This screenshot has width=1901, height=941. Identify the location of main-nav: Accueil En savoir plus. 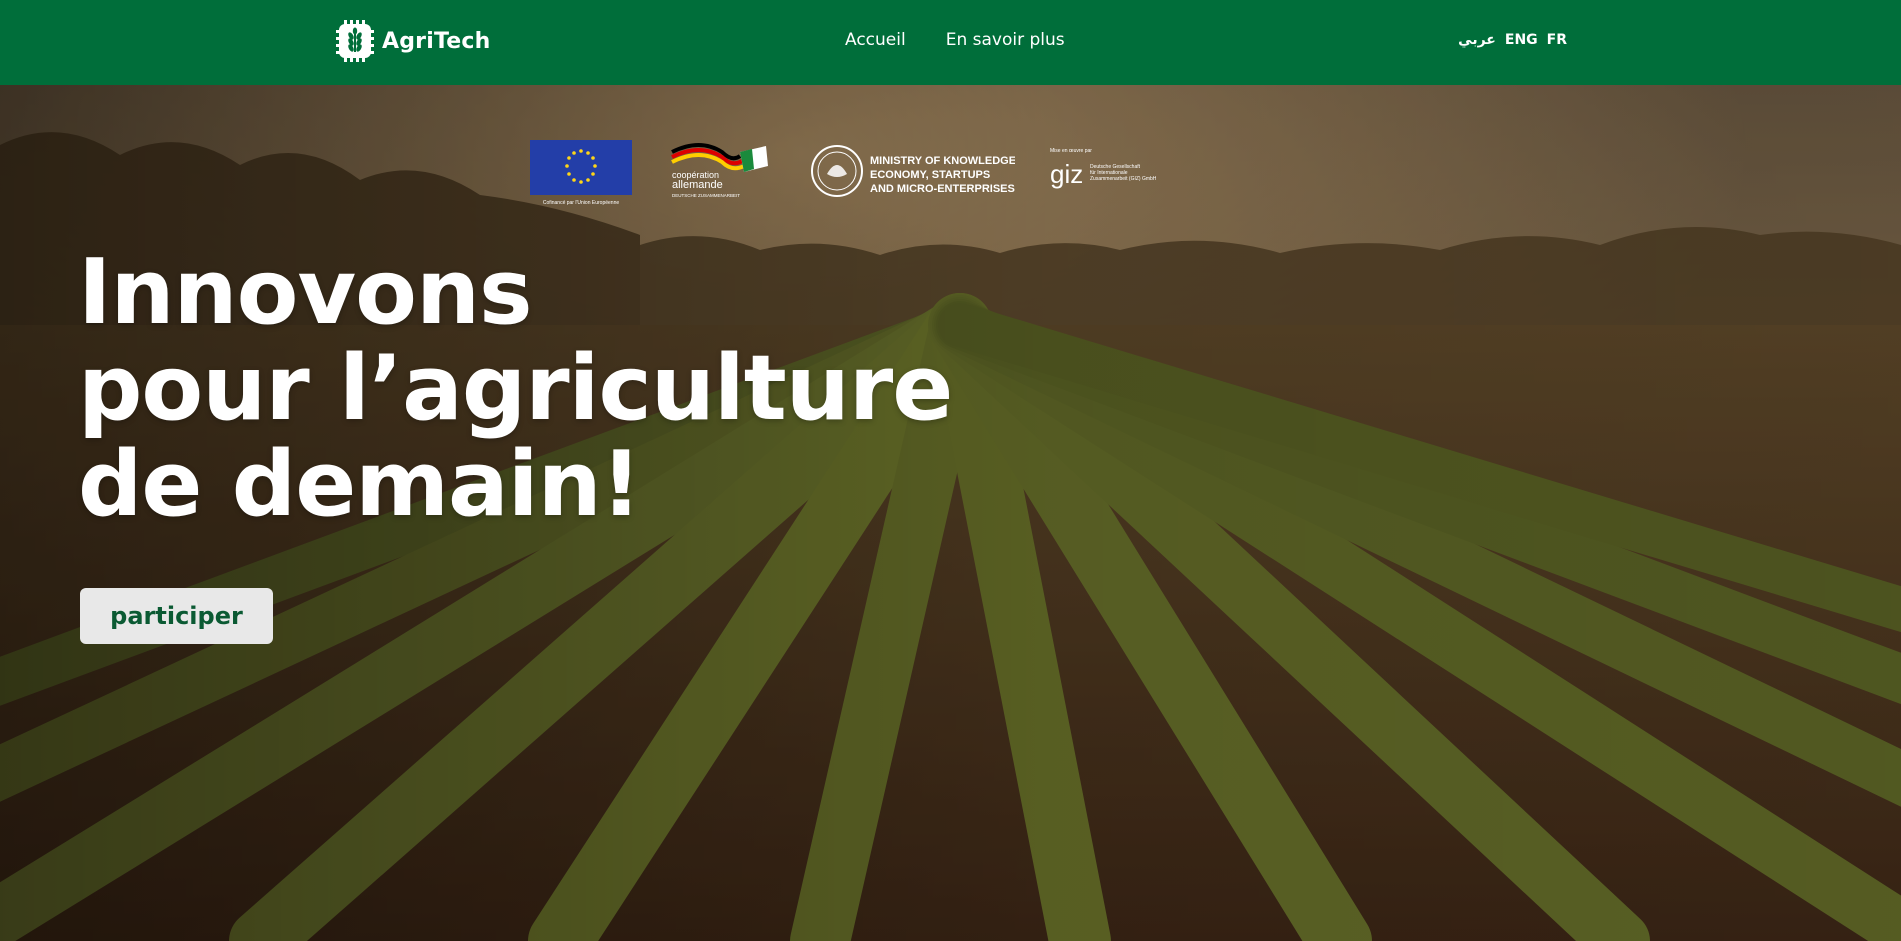
(955, 40).